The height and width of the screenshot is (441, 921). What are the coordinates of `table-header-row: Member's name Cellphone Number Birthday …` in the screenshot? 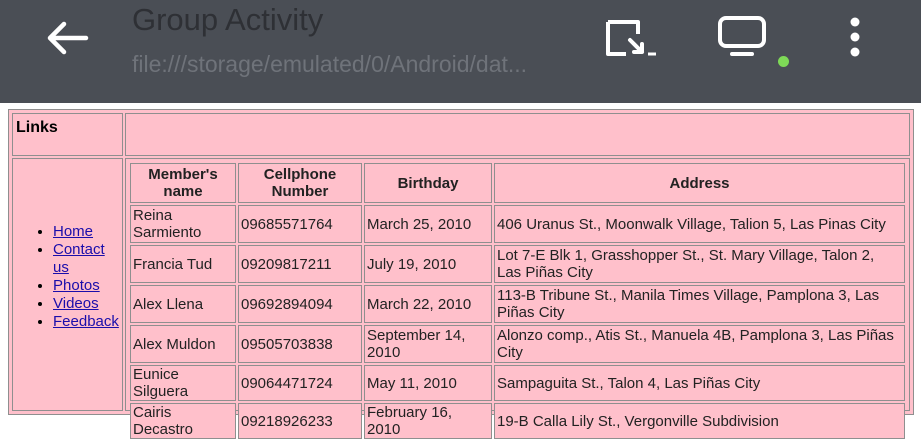 It's located at (517, 183).